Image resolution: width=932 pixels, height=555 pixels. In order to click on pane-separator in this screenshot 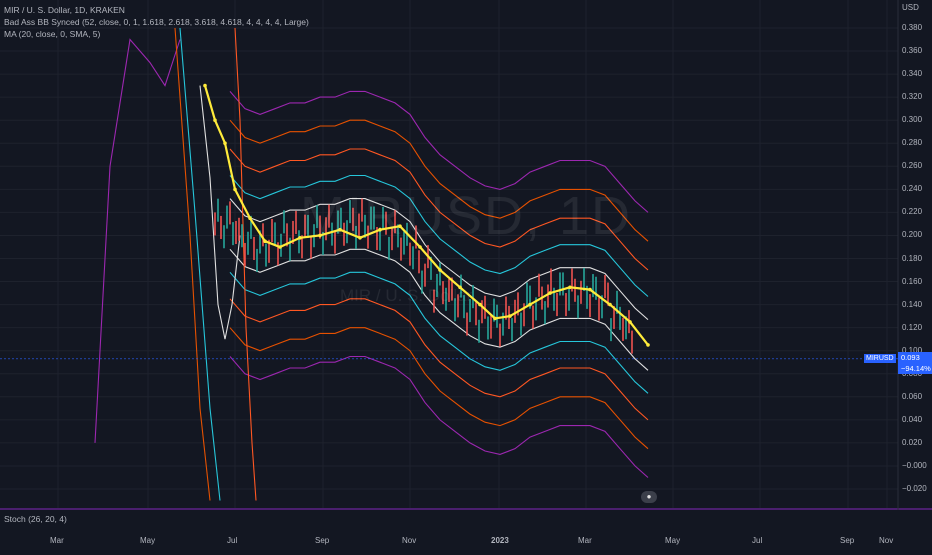, I will do `click(466, 509)`.